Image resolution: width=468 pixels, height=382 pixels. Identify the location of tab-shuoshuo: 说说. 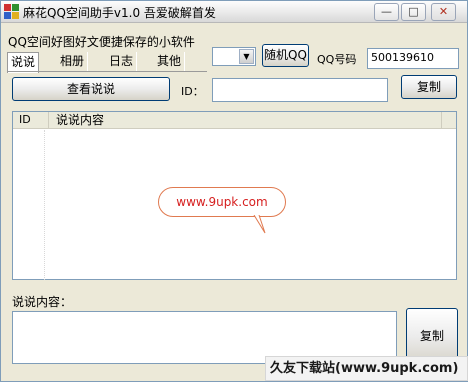
(23, 62).